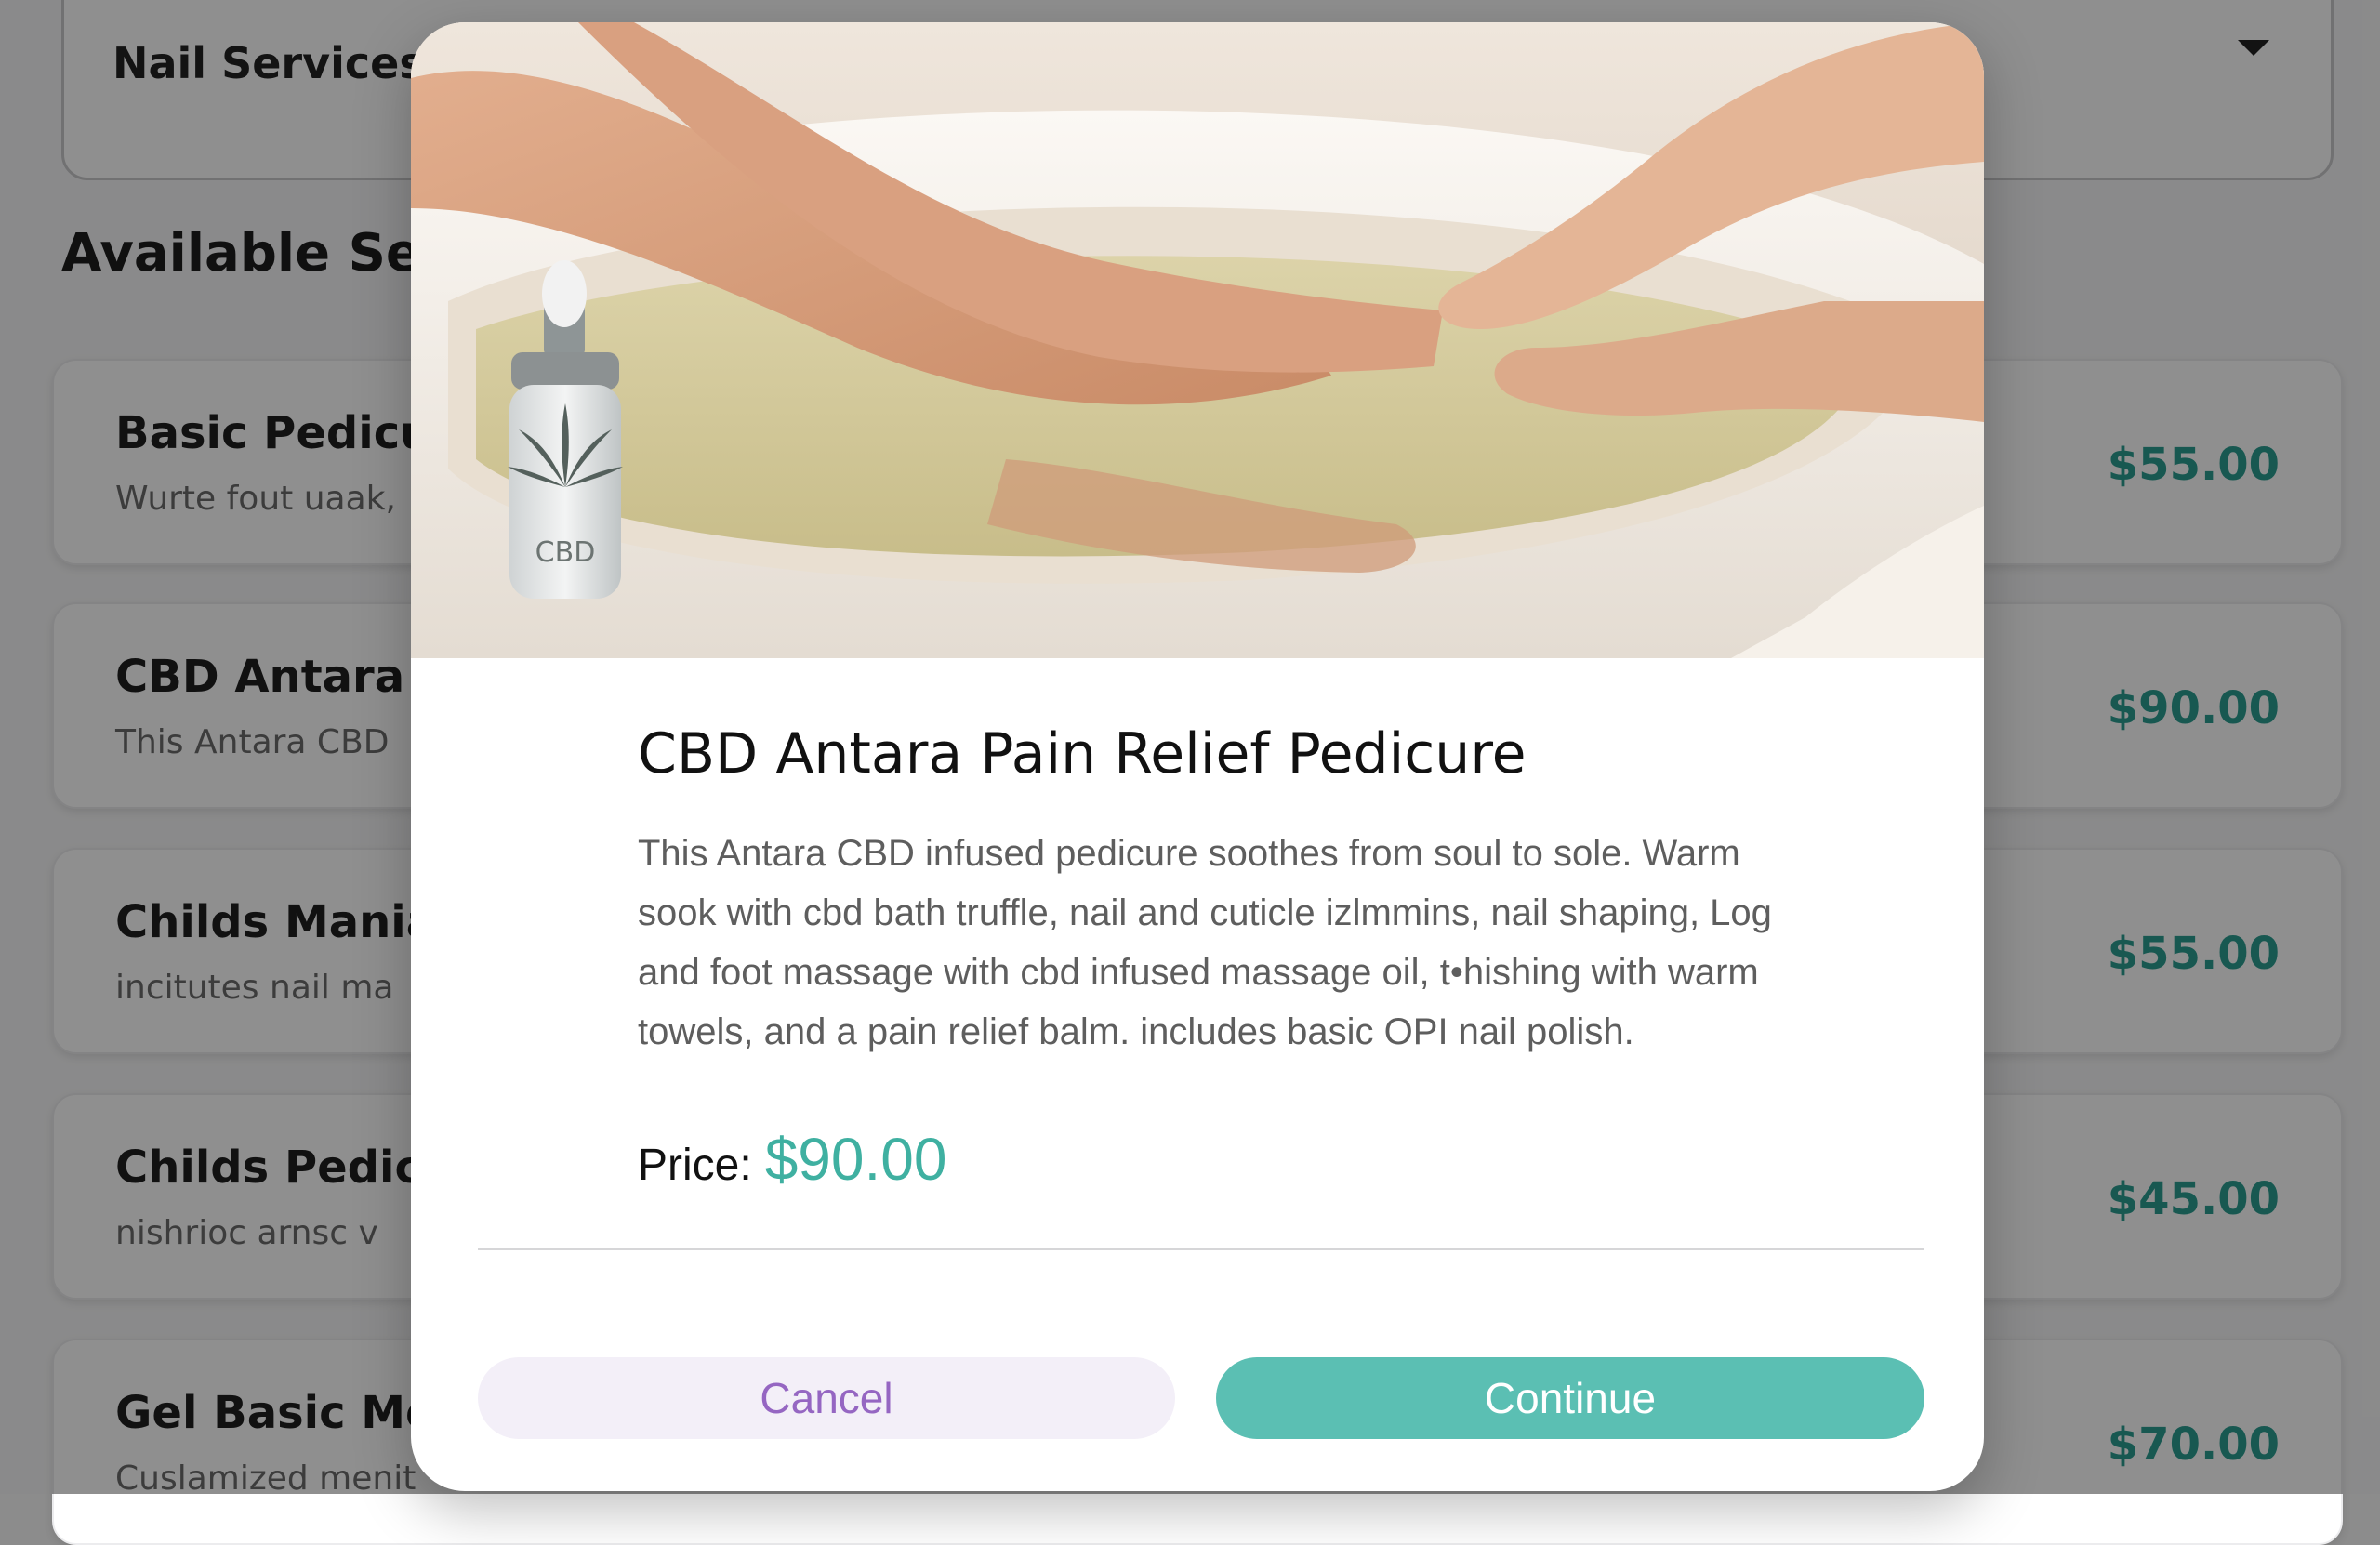 The image size is (2380, 1545). I want to click on price-label: Price:, so click(695, 1165).